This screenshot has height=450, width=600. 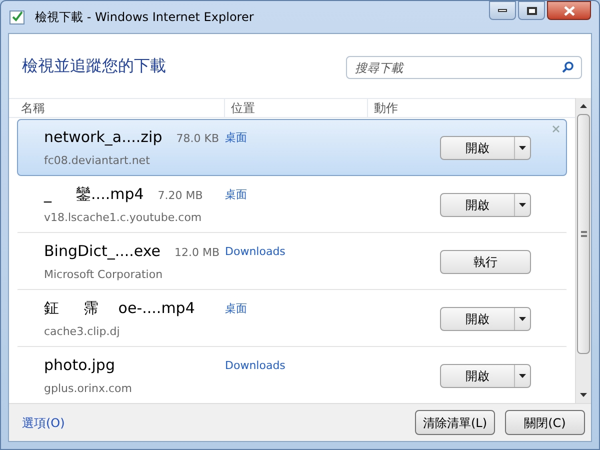 I want to click on search-field: 搜尋下載, so click(x=464, y=67).